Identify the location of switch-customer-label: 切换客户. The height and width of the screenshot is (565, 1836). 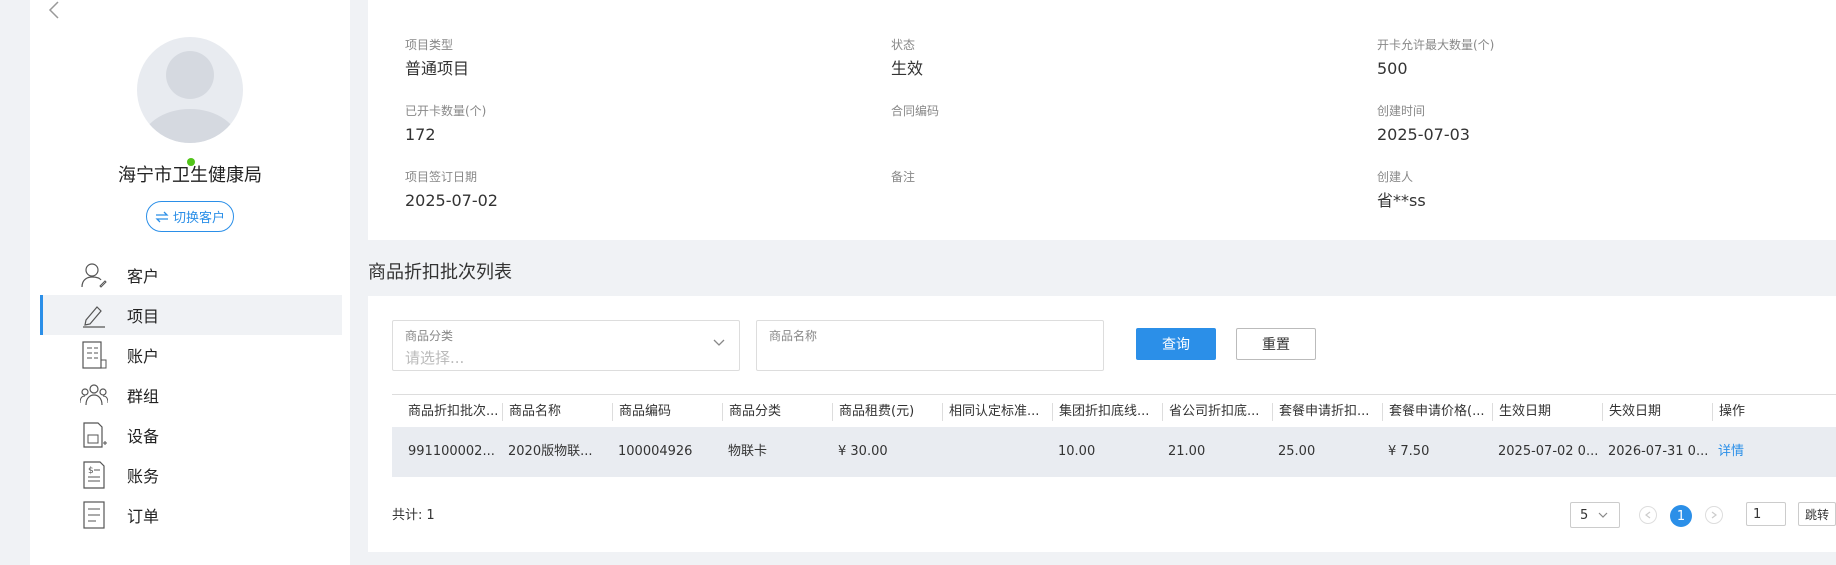
(198, 218).